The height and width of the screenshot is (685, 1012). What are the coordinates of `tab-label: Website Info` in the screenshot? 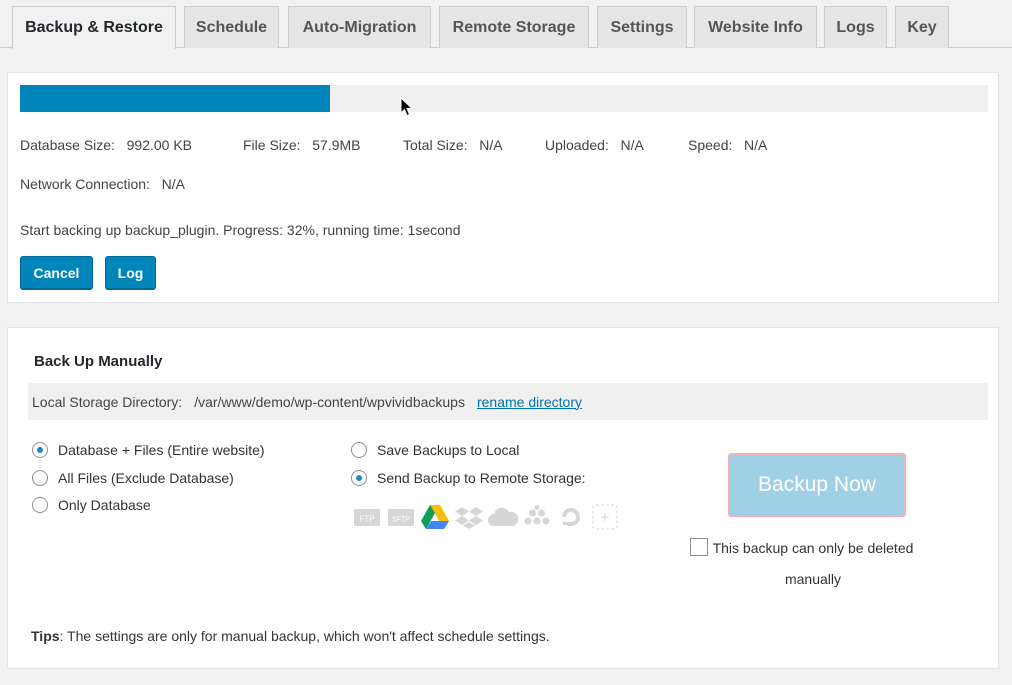 It's located at (755, 27).